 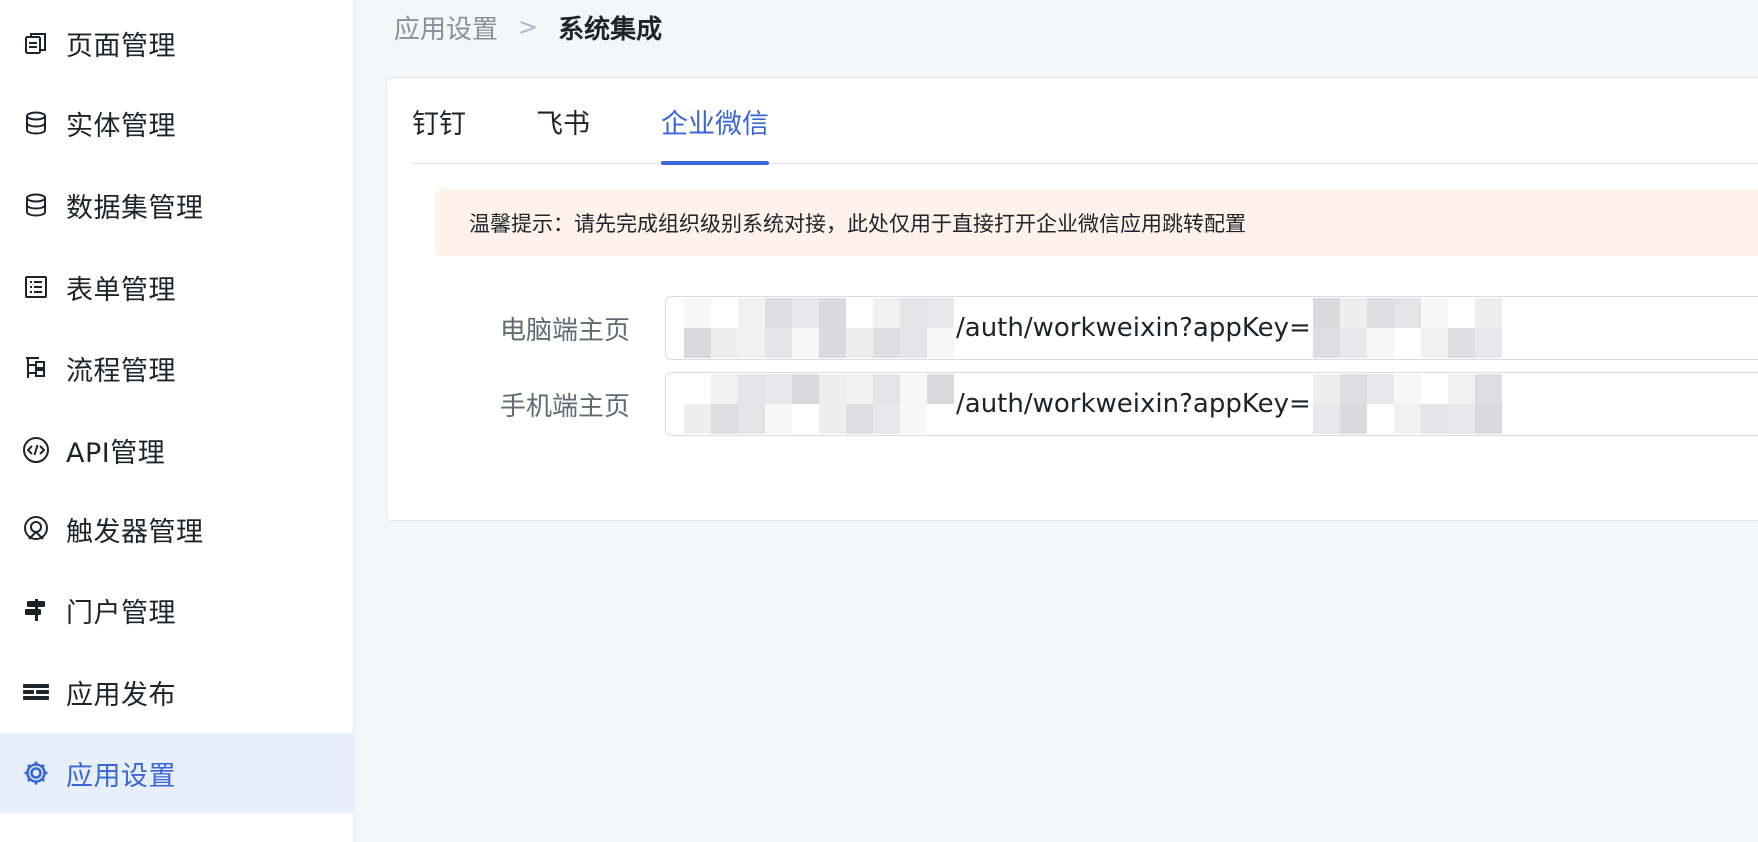 I want to click on sidebar-item-publish: 应用发布, so click(x=177, y=692).